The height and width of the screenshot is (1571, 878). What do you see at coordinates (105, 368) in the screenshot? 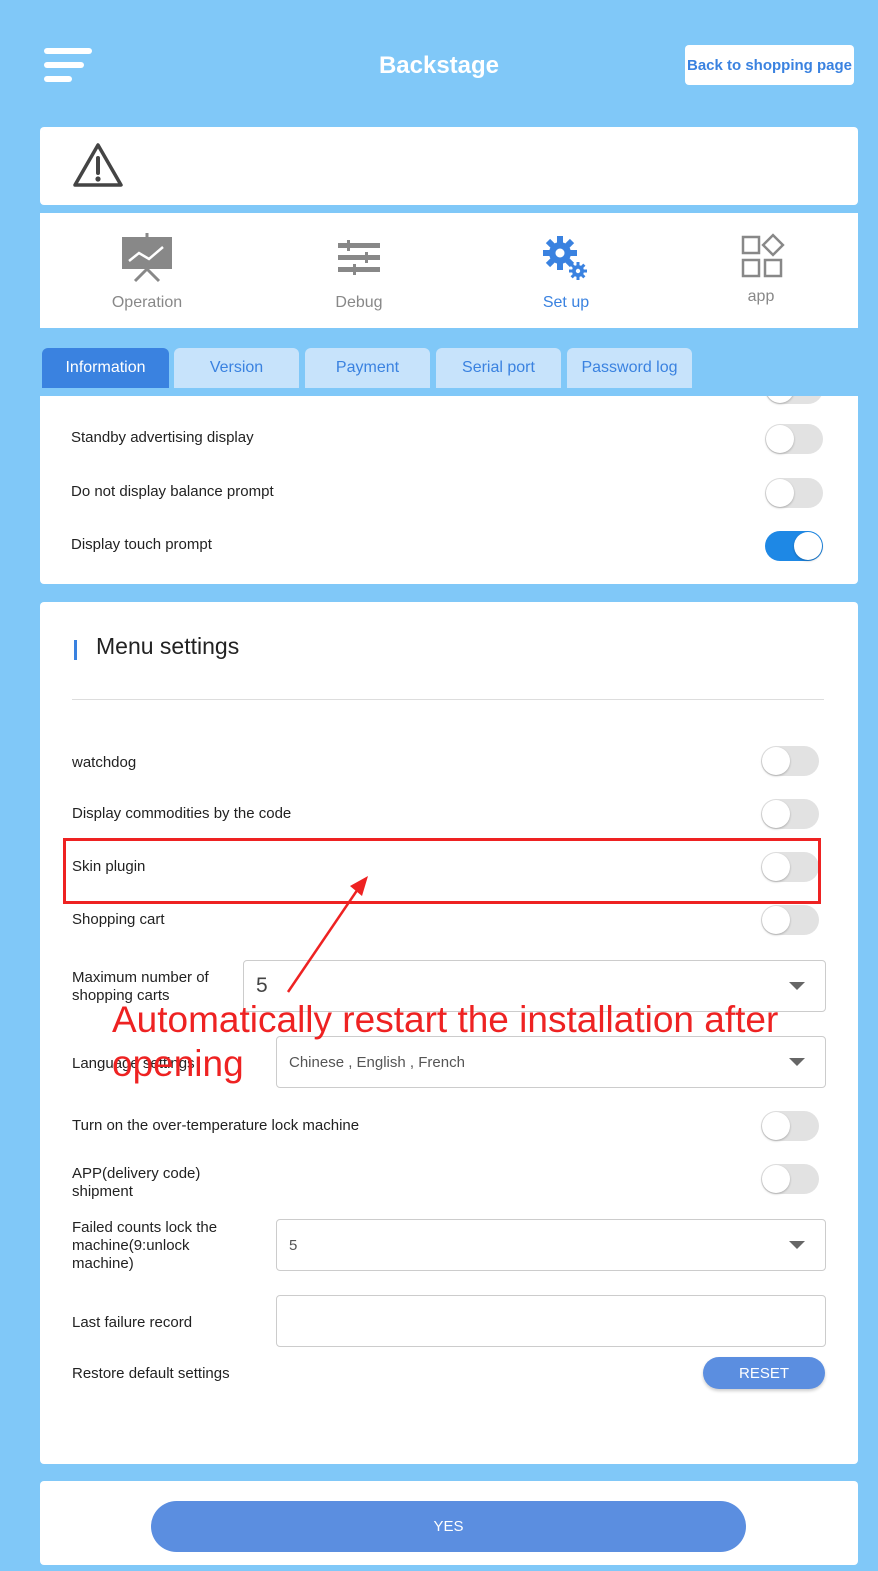
I see `tab-information: Information` at bounding box center [105, 368].